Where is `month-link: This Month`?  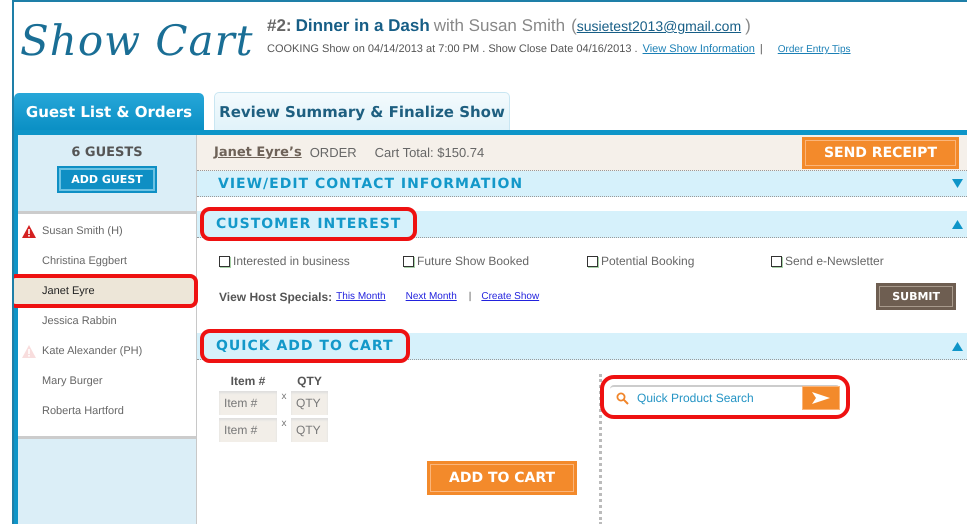 month-link: This Month is located at coordinates (361, 296).